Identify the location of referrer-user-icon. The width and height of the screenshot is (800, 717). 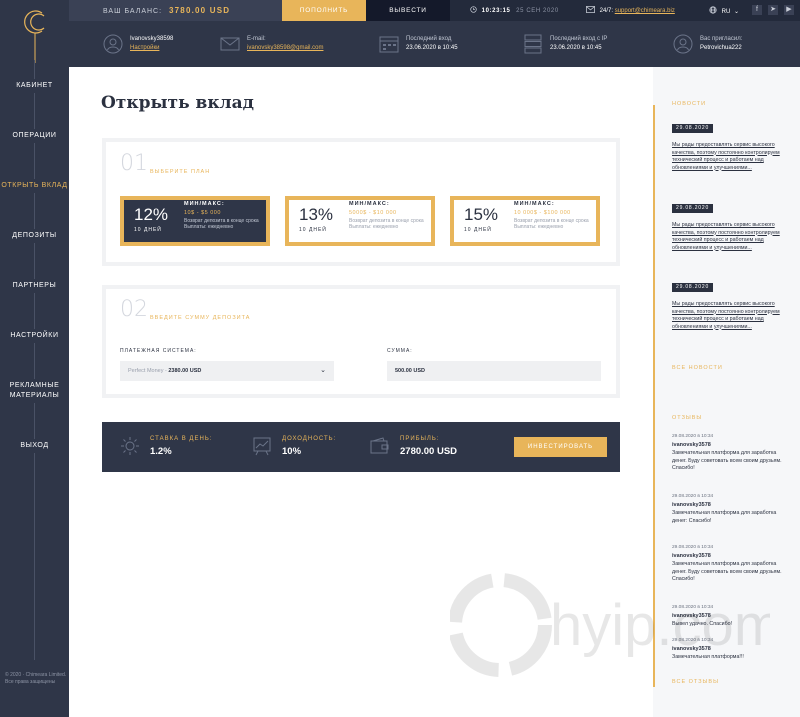
(683, 44).